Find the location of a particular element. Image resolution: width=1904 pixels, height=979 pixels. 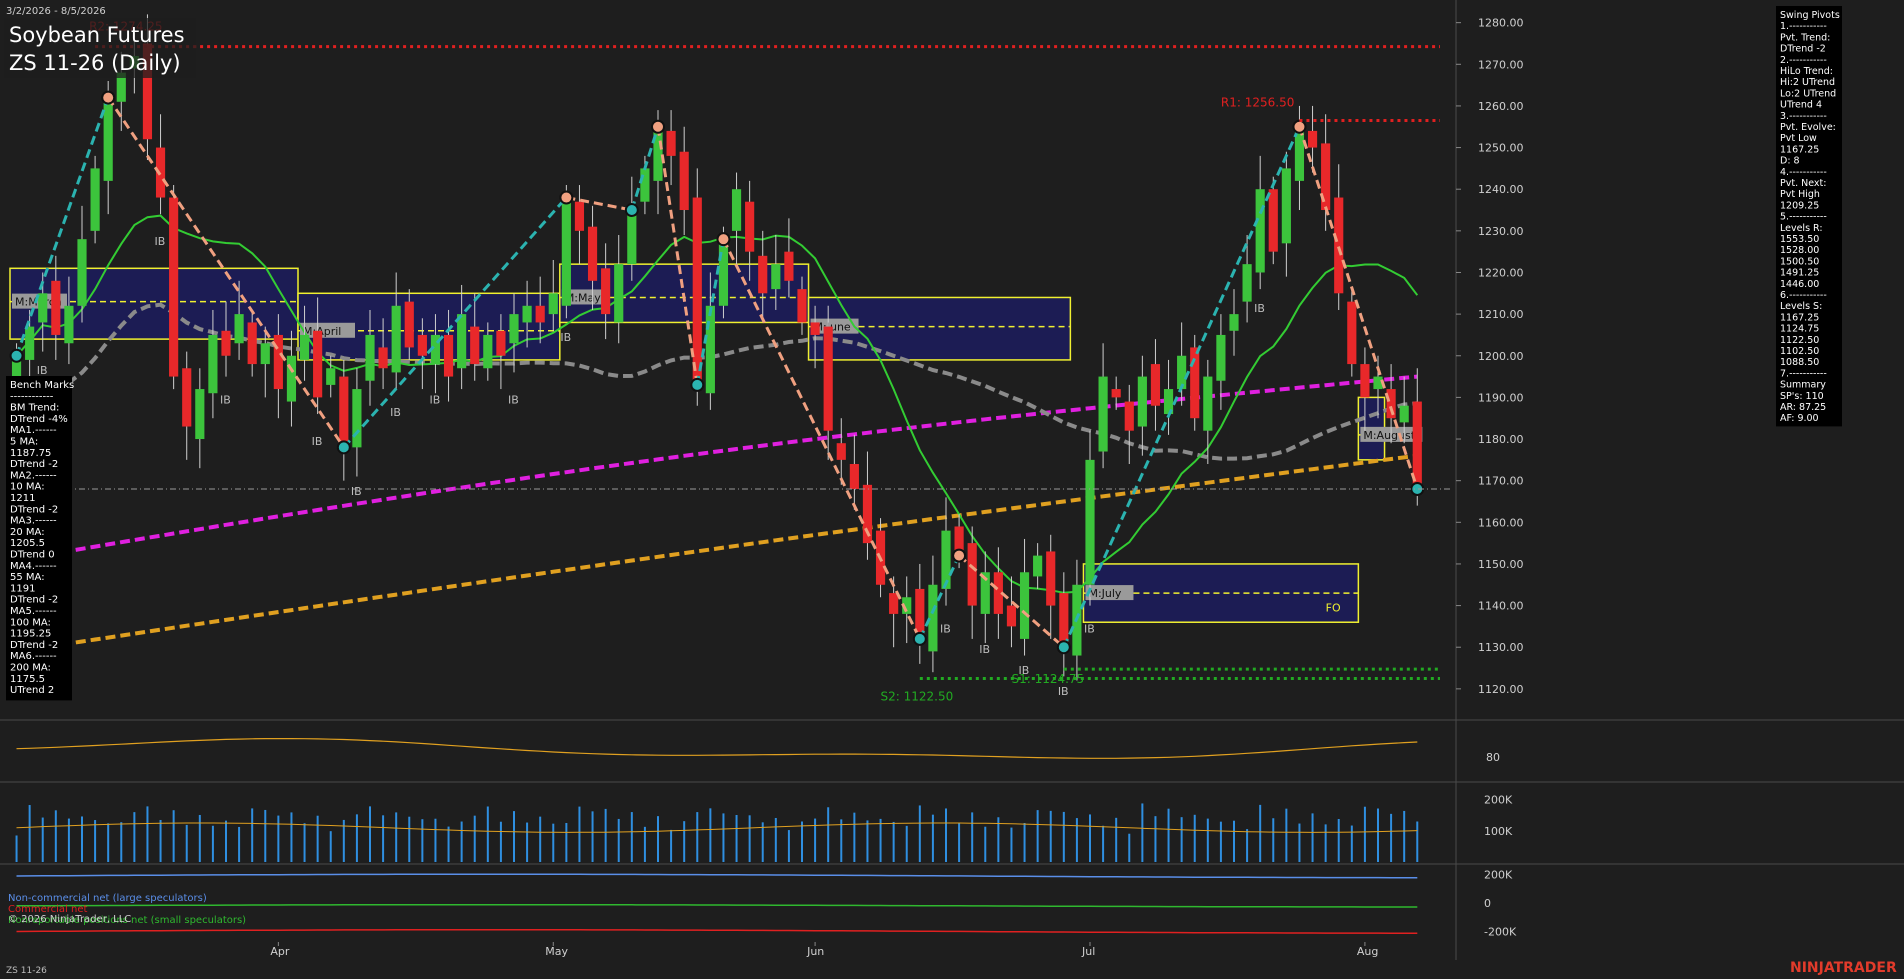

bench-marks-line: 1211 is located at coordinates (22, 498).